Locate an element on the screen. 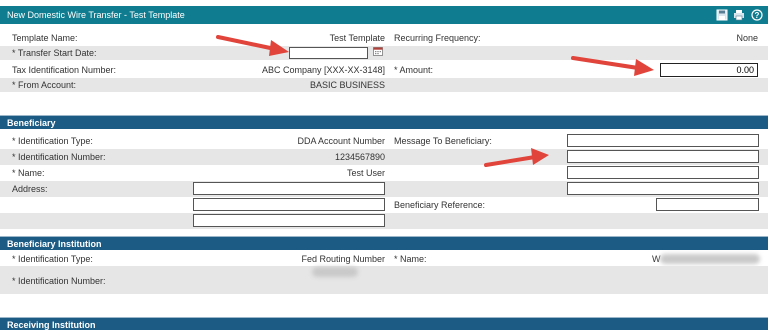 The width and height of the screenshot is (768, 330). redacted-institution-name is located at coordinates (710, 259).